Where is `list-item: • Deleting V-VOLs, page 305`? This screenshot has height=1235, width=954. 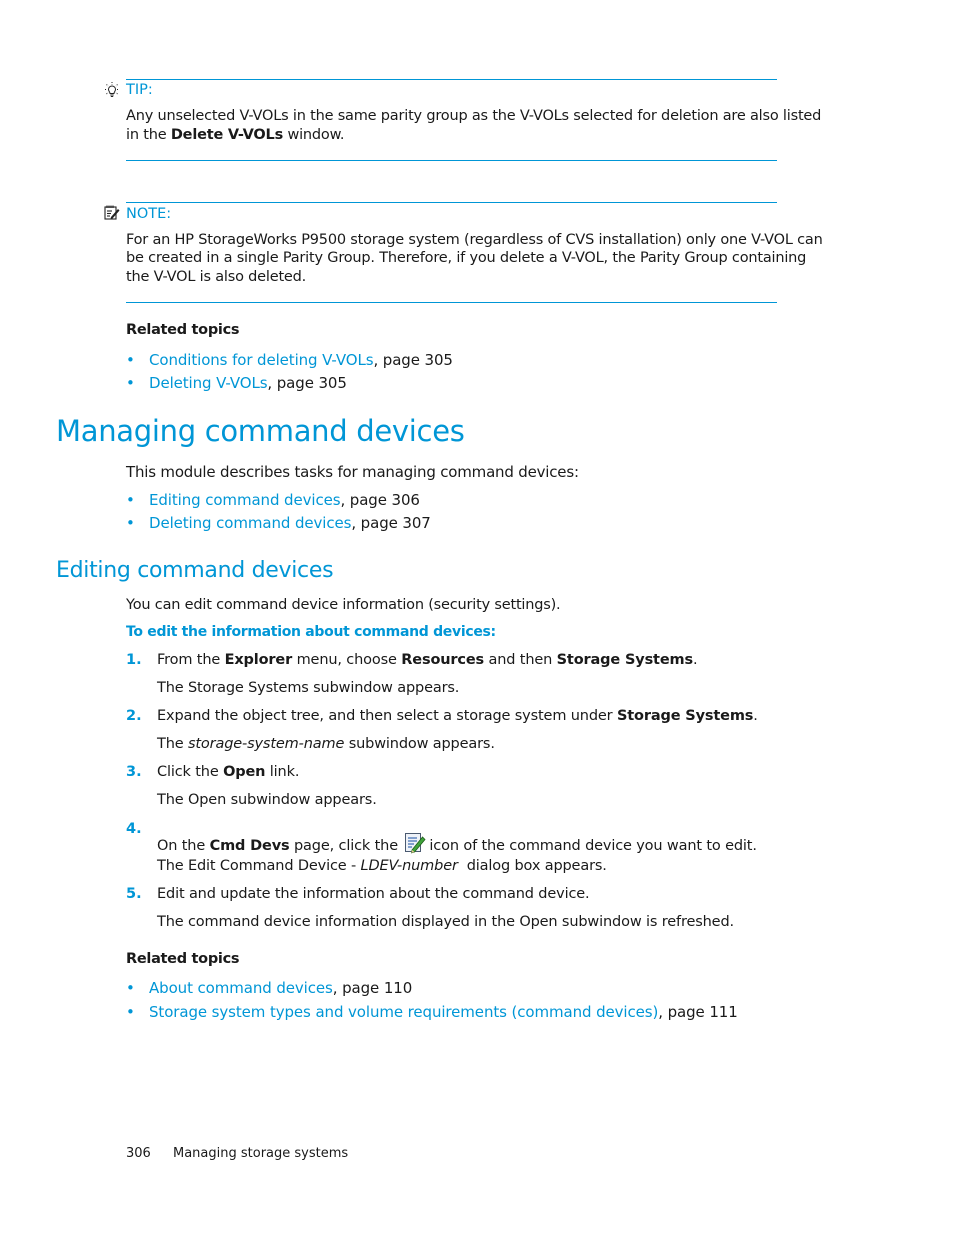 list-item: • Deleting V-VOLs, page 305 is located at coordinates (236, 383).